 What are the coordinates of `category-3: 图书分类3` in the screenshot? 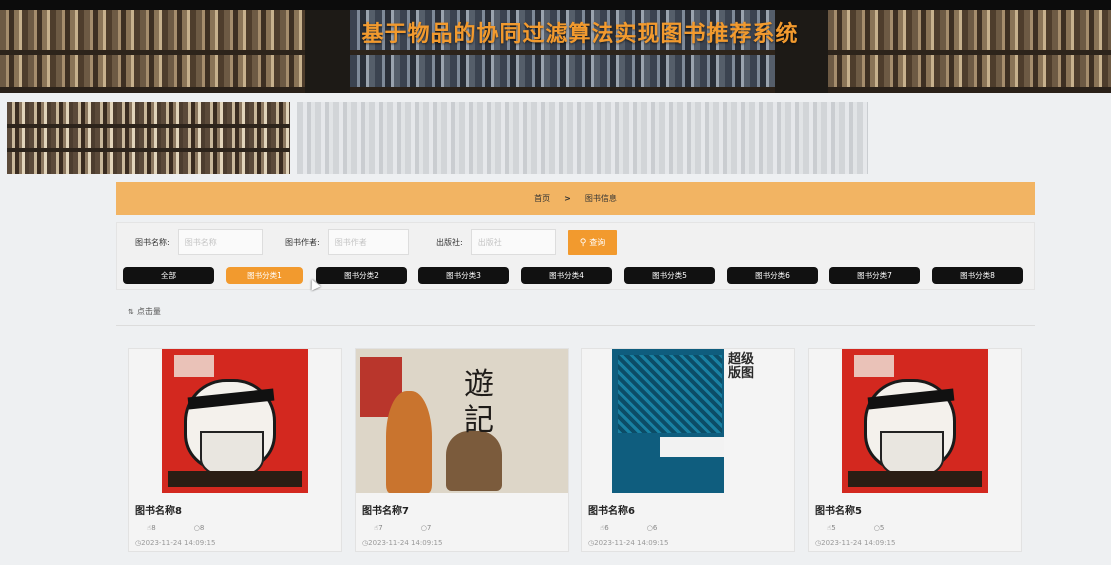 It's located at (463, 275).